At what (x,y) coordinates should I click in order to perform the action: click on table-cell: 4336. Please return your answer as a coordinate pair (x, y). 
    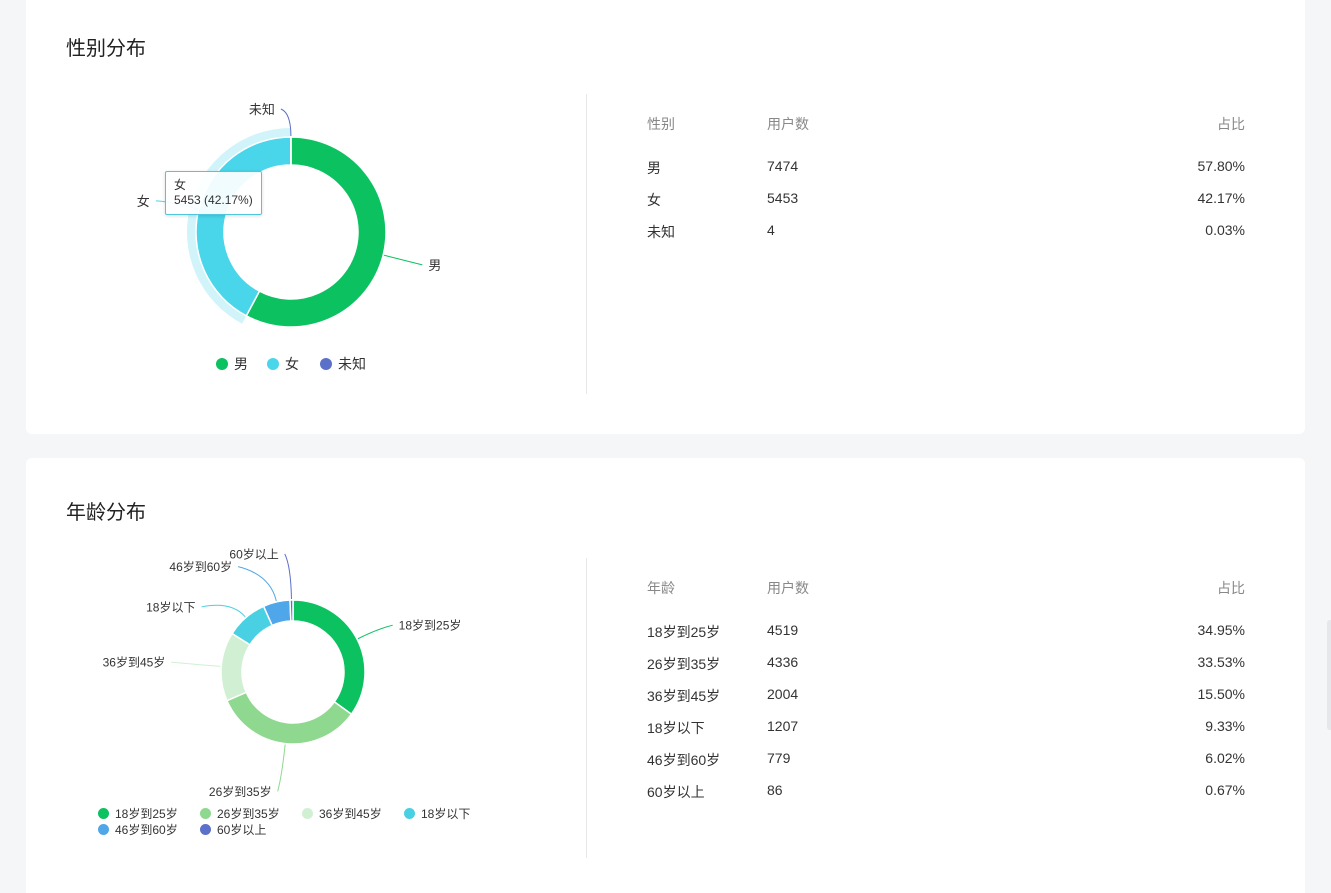
    Looking at the image, I should click on (783, 662).